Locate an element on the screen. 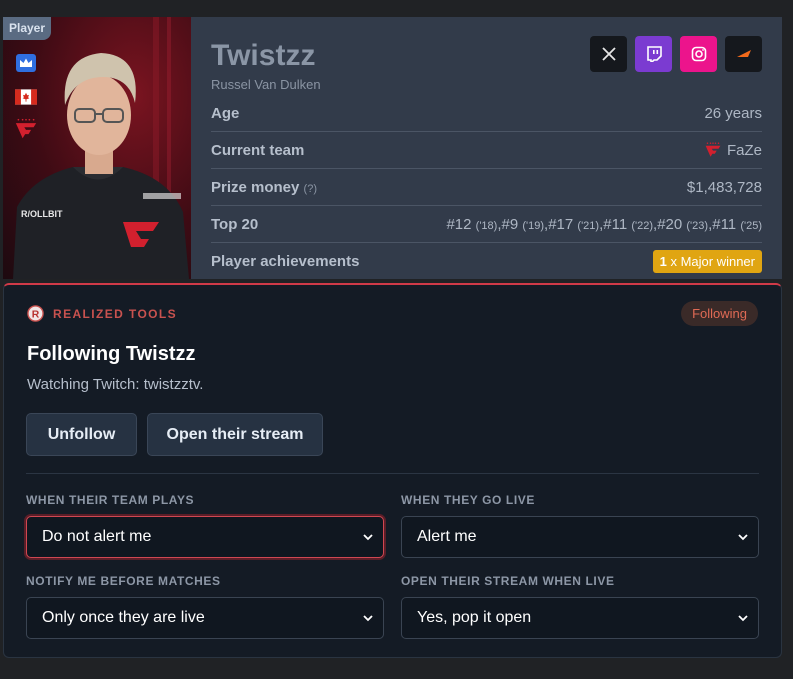 Image resolution: width=793 pixels, height=679 pixels. top20-entry: #17 ('21), is located at coordinates (576, 224).